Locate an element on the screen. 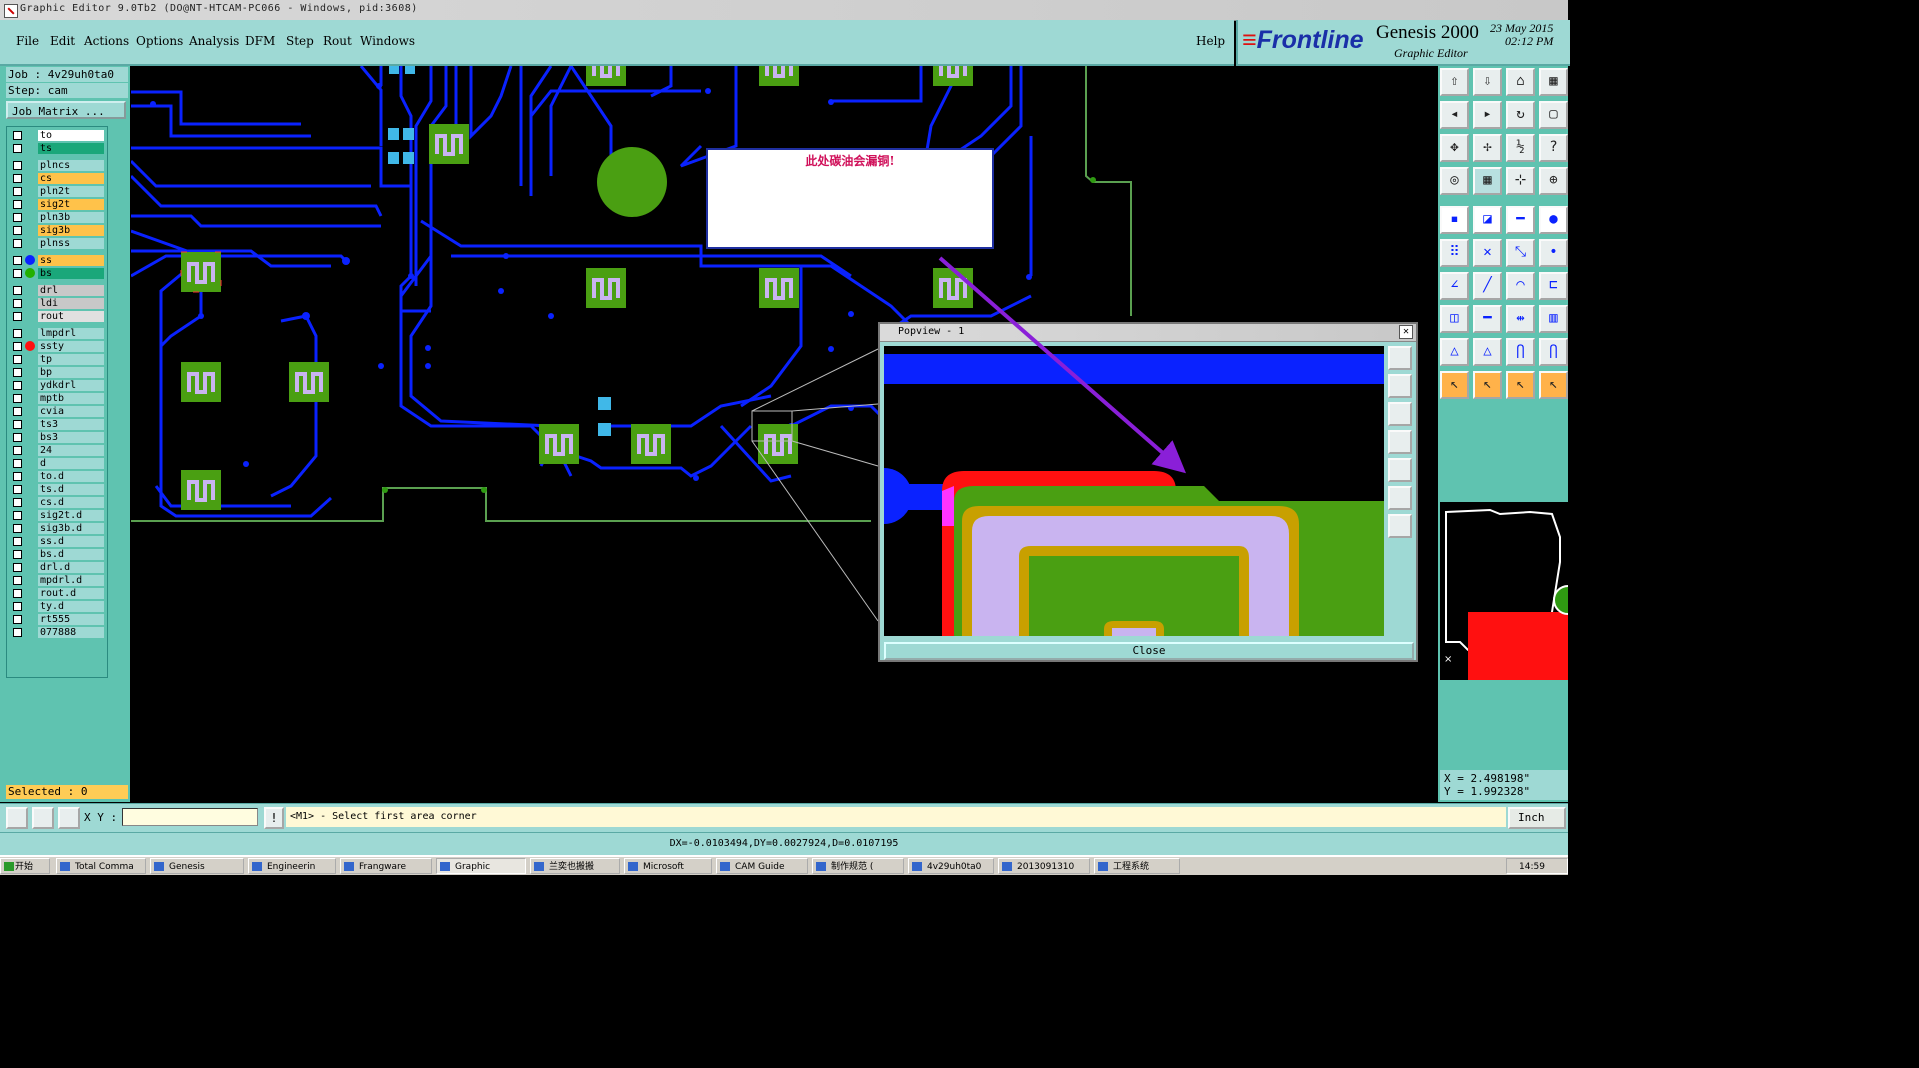 Image resolution: width=1919 pixels, height=1068 pixels. layer-name: ssty is located at coordinates (71, 346).